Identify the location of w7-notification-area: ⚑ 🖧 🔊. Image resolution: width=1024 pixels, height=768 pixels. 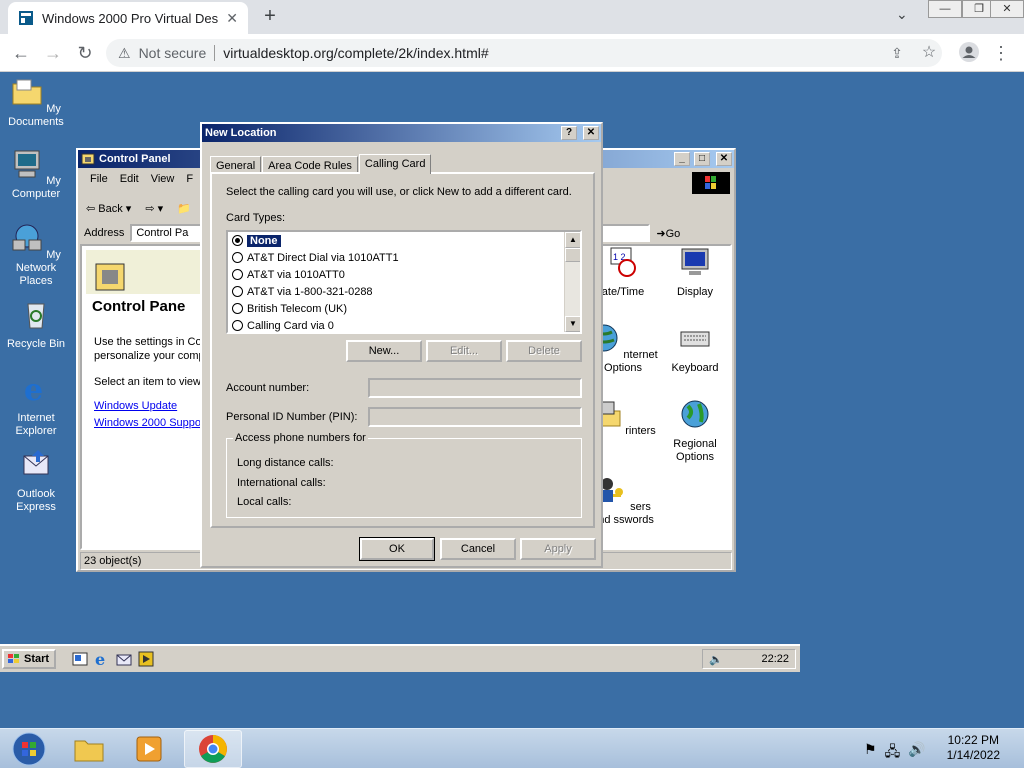
(895, 753).